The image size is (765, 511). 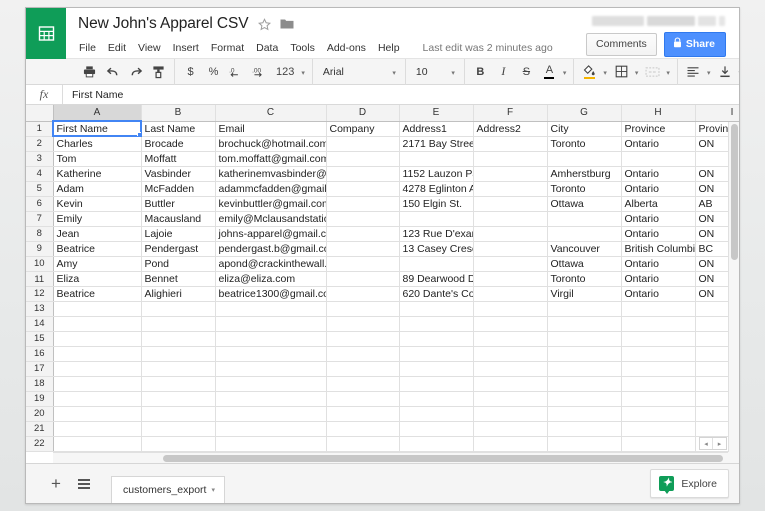 I want to click on row-header-3: 3, so click(x=40, y=159).